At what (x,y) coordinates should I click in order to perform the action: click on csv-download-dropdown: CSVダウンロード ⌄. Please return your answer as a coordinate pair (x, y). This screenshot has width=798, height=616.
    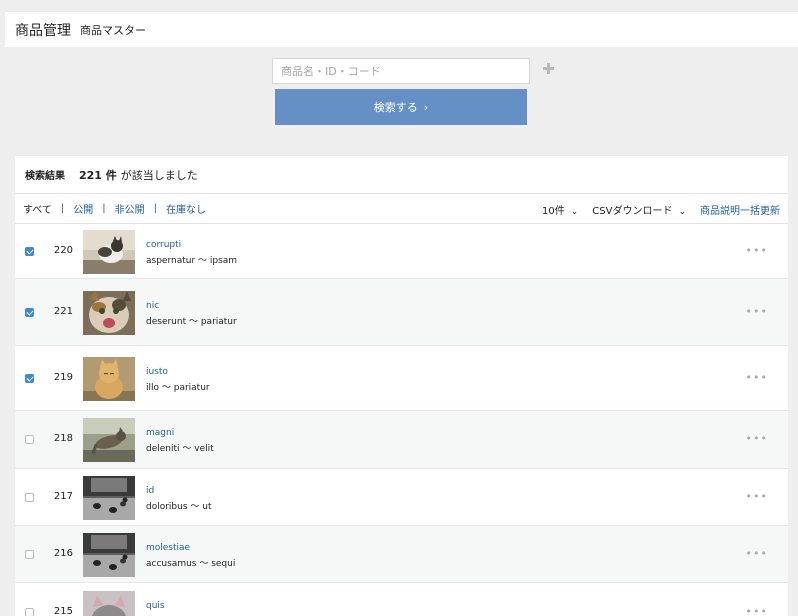
    Looking at the image, I should click on (639, 209).